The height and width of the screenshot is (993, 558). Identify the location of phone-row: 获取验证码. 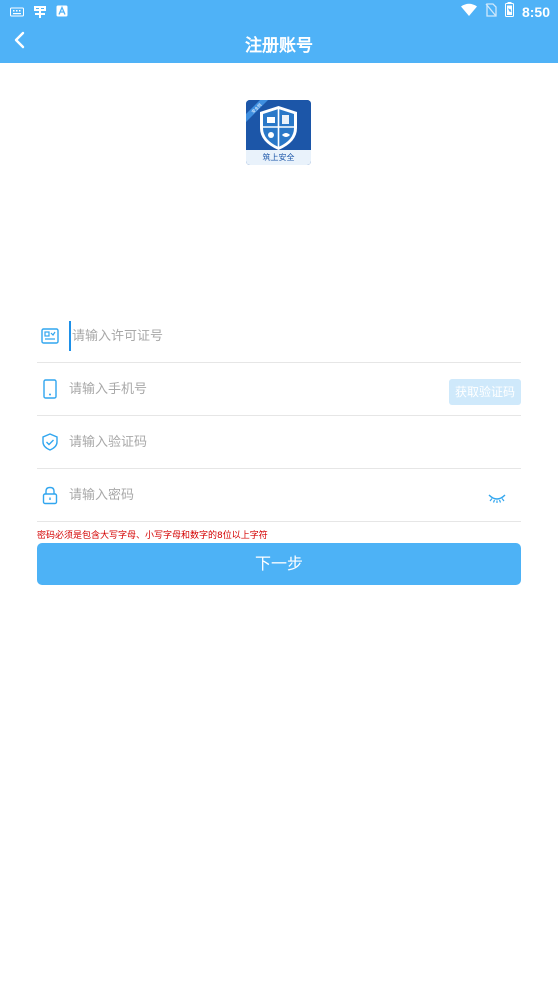
(279, 389).